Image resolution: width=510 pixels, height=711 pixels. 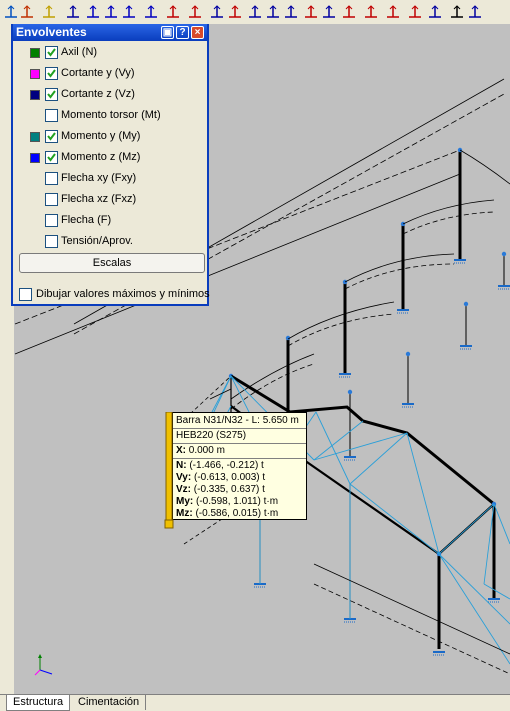 I want to click on tooltip-value: Vy: (-0.613, 0.003) t, so click(x=221, y=477).